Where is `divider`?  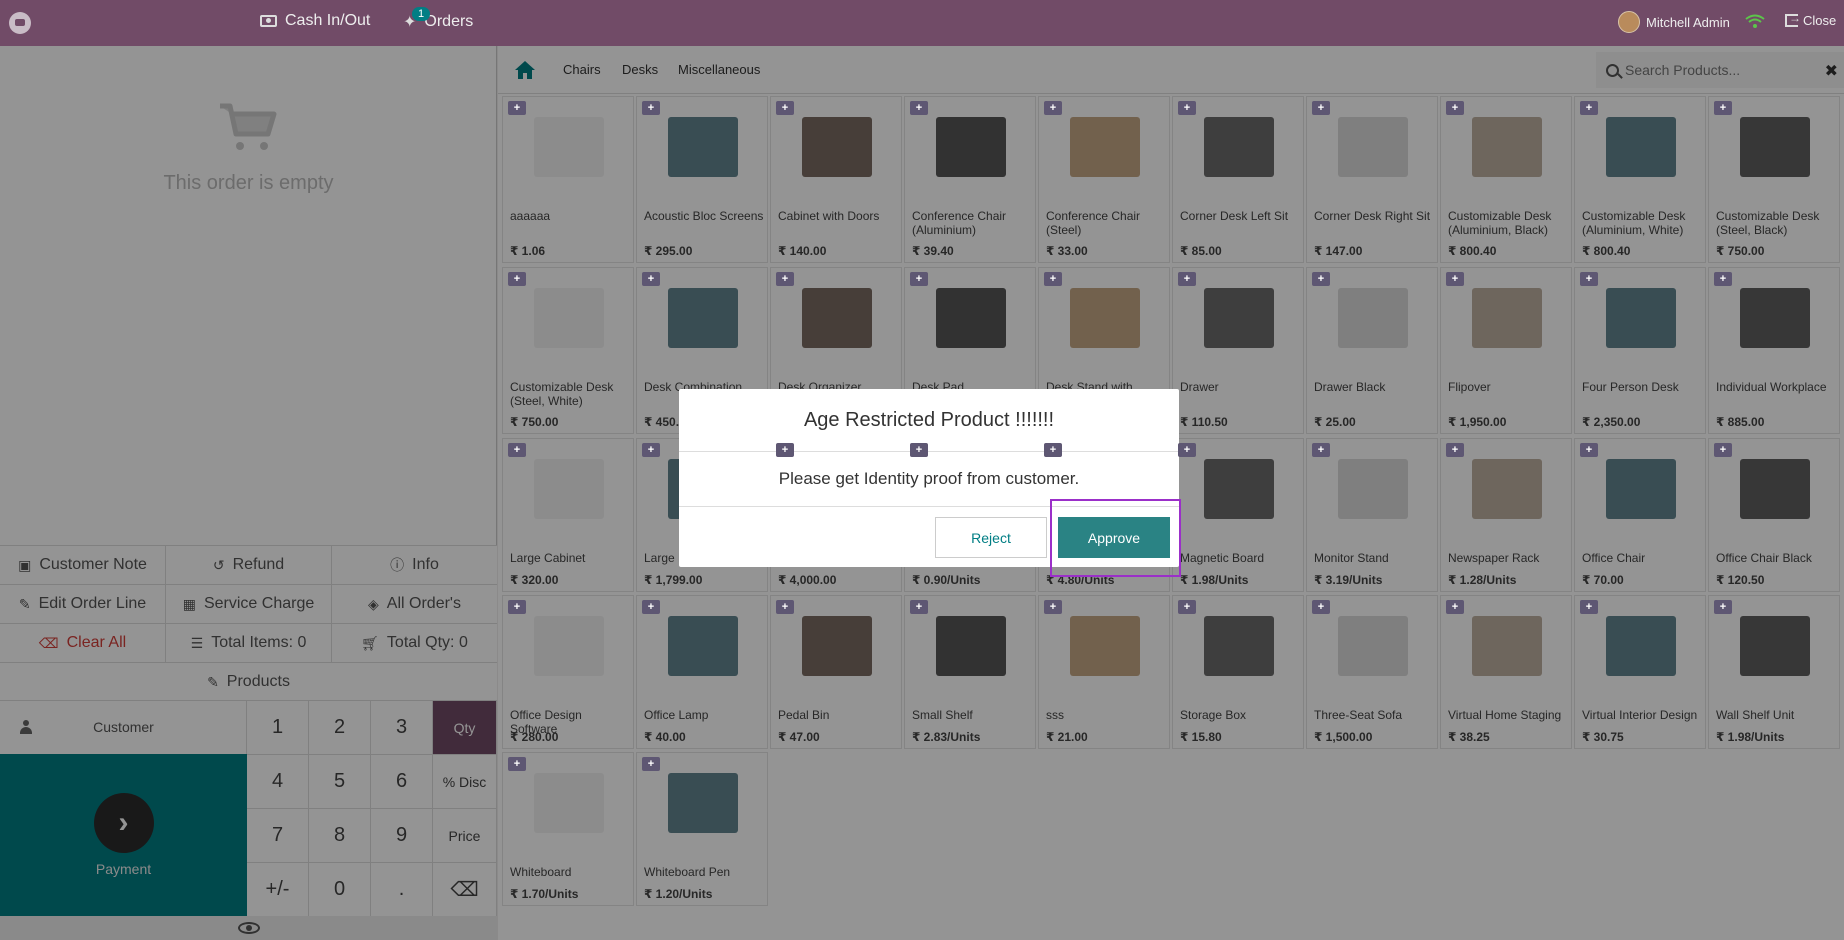
divider is located at coordinates (929, 451).